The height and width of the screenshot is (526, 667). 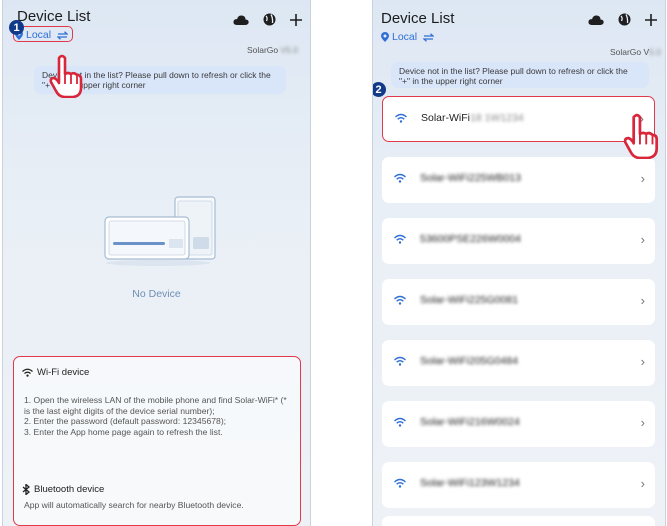 I want to click on empty-state-text: No Device, so click(x=156, y=294).